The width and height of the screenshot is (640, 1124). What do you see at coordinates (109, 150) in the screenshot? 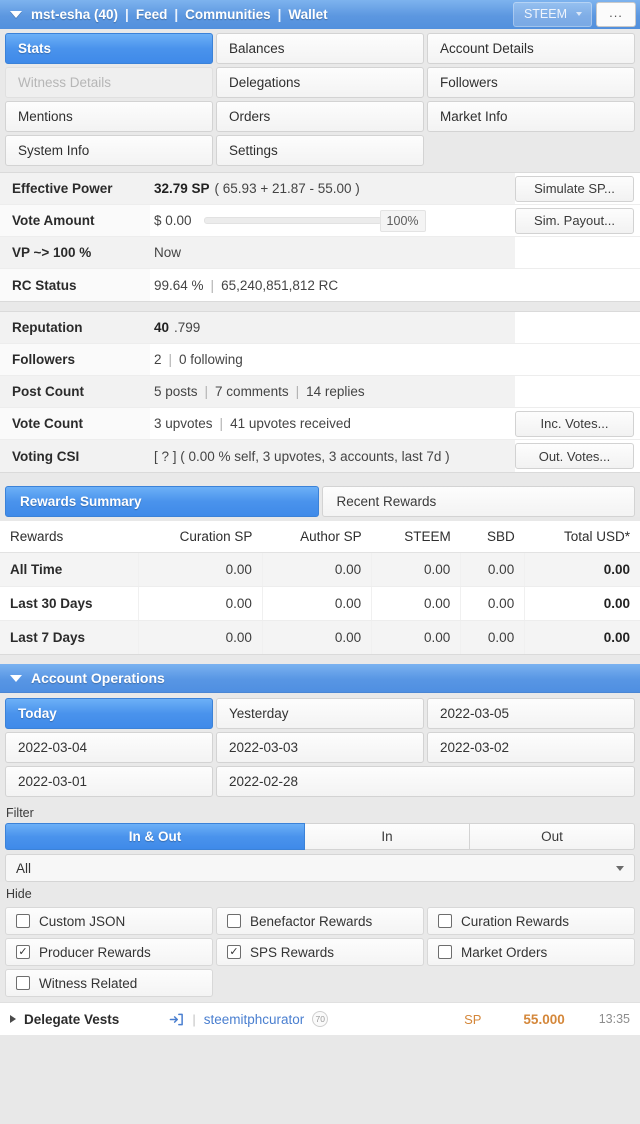
I see `menu-item-system-info: System Info` at bounding box center [109, 150].